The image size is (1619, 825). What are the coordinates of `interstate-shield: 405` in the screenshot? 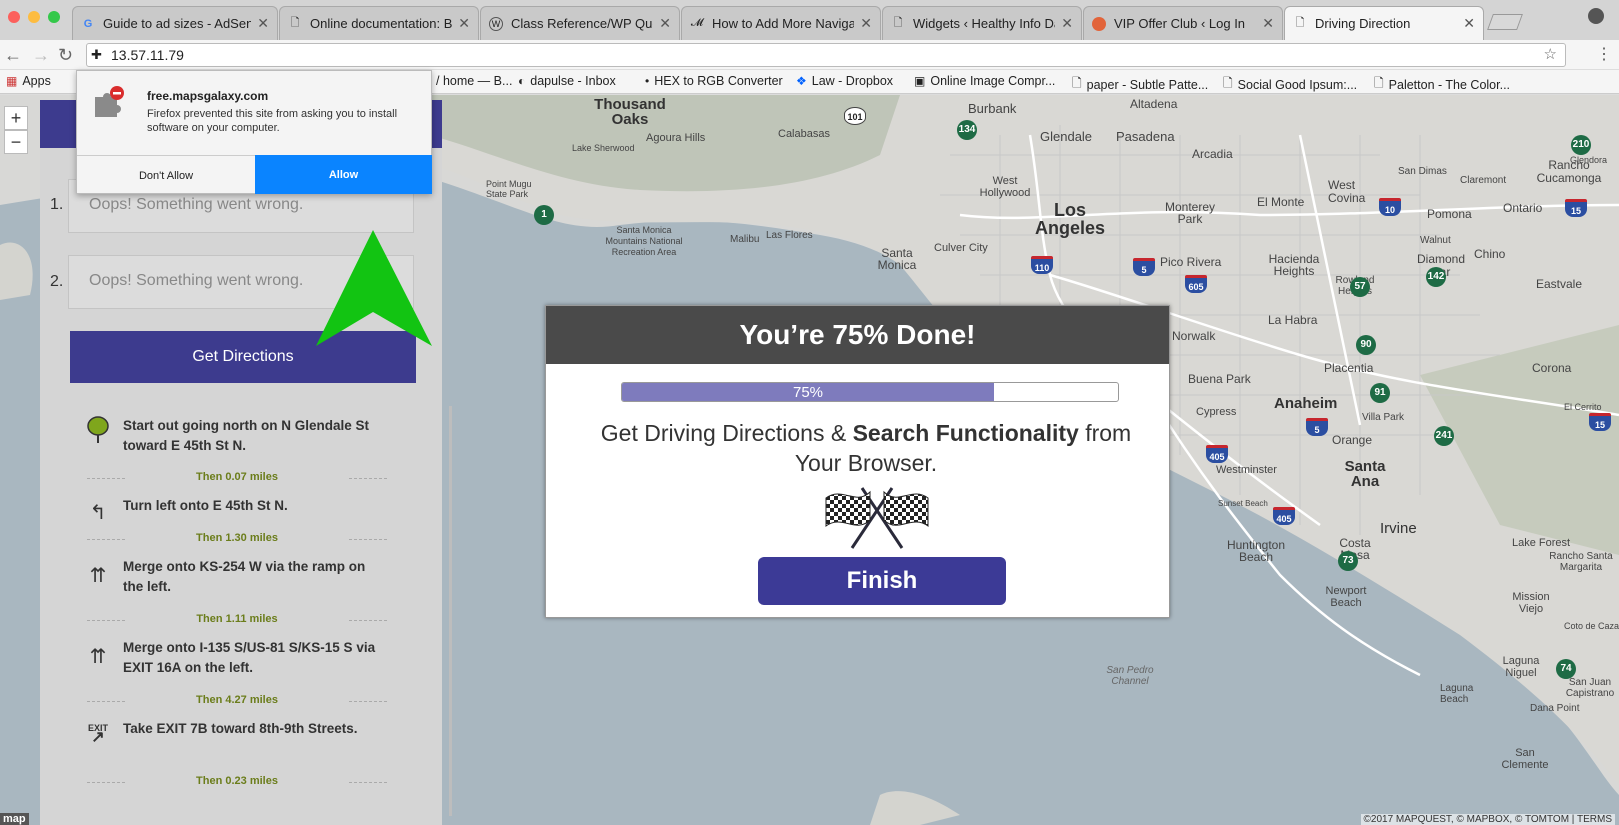 It's located at (1217, 454).